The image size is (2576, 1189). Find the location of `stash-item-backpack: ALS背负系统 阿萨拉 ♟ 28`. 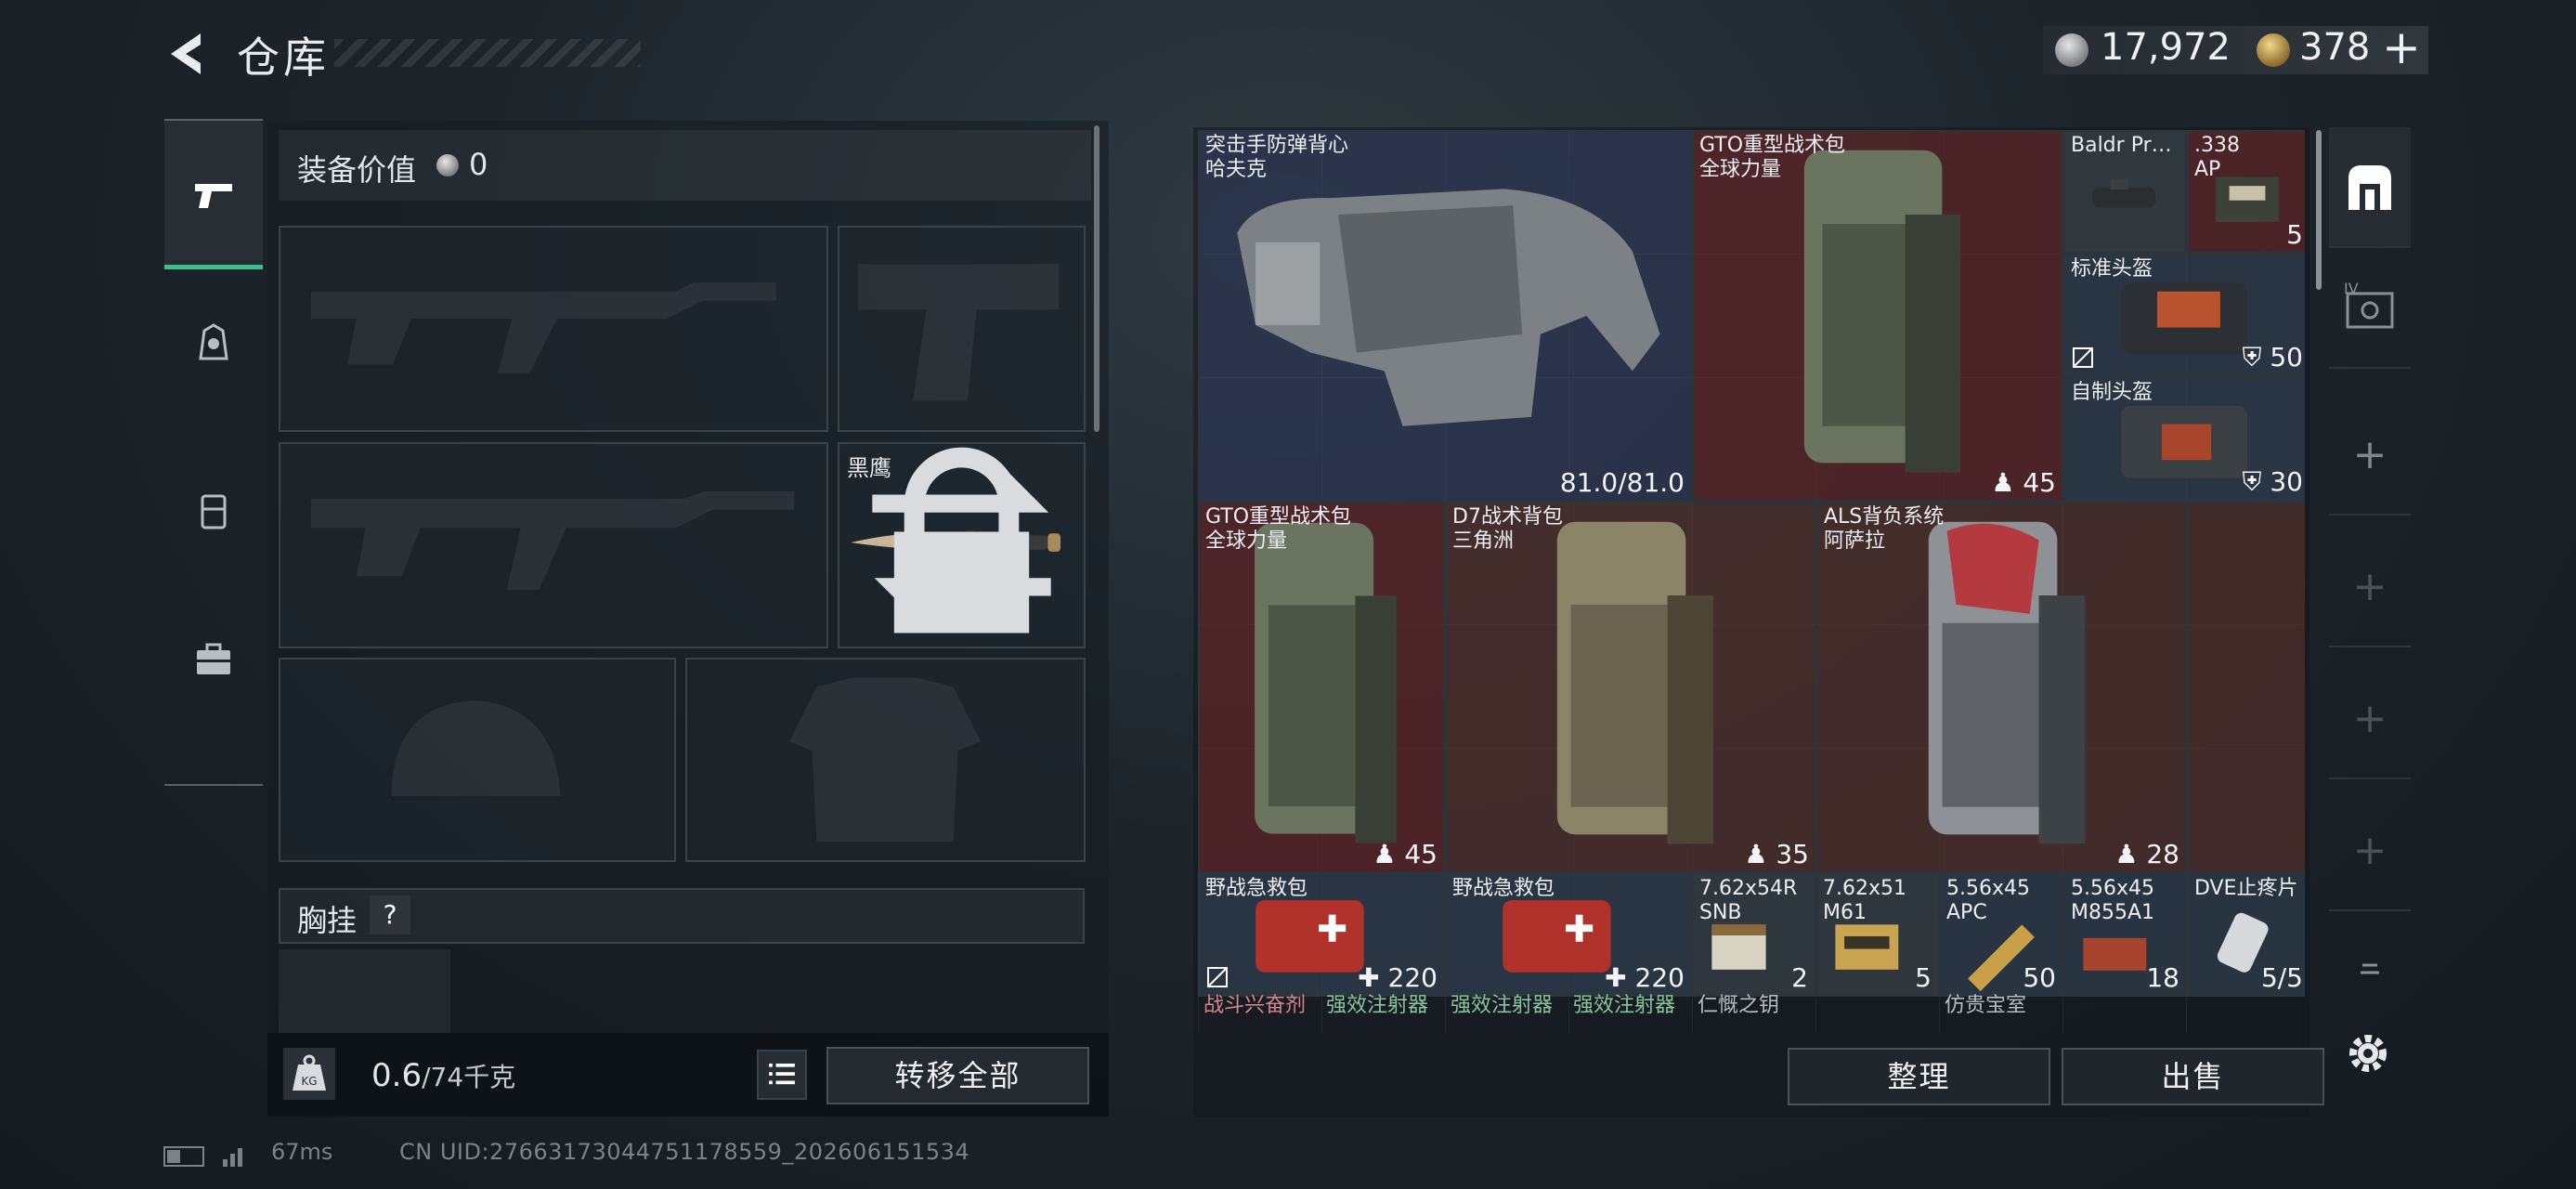

stash-item-backpack: ALS背负系统 阿萨拉 ♟ 28 is located at coordinates (2001, 687).